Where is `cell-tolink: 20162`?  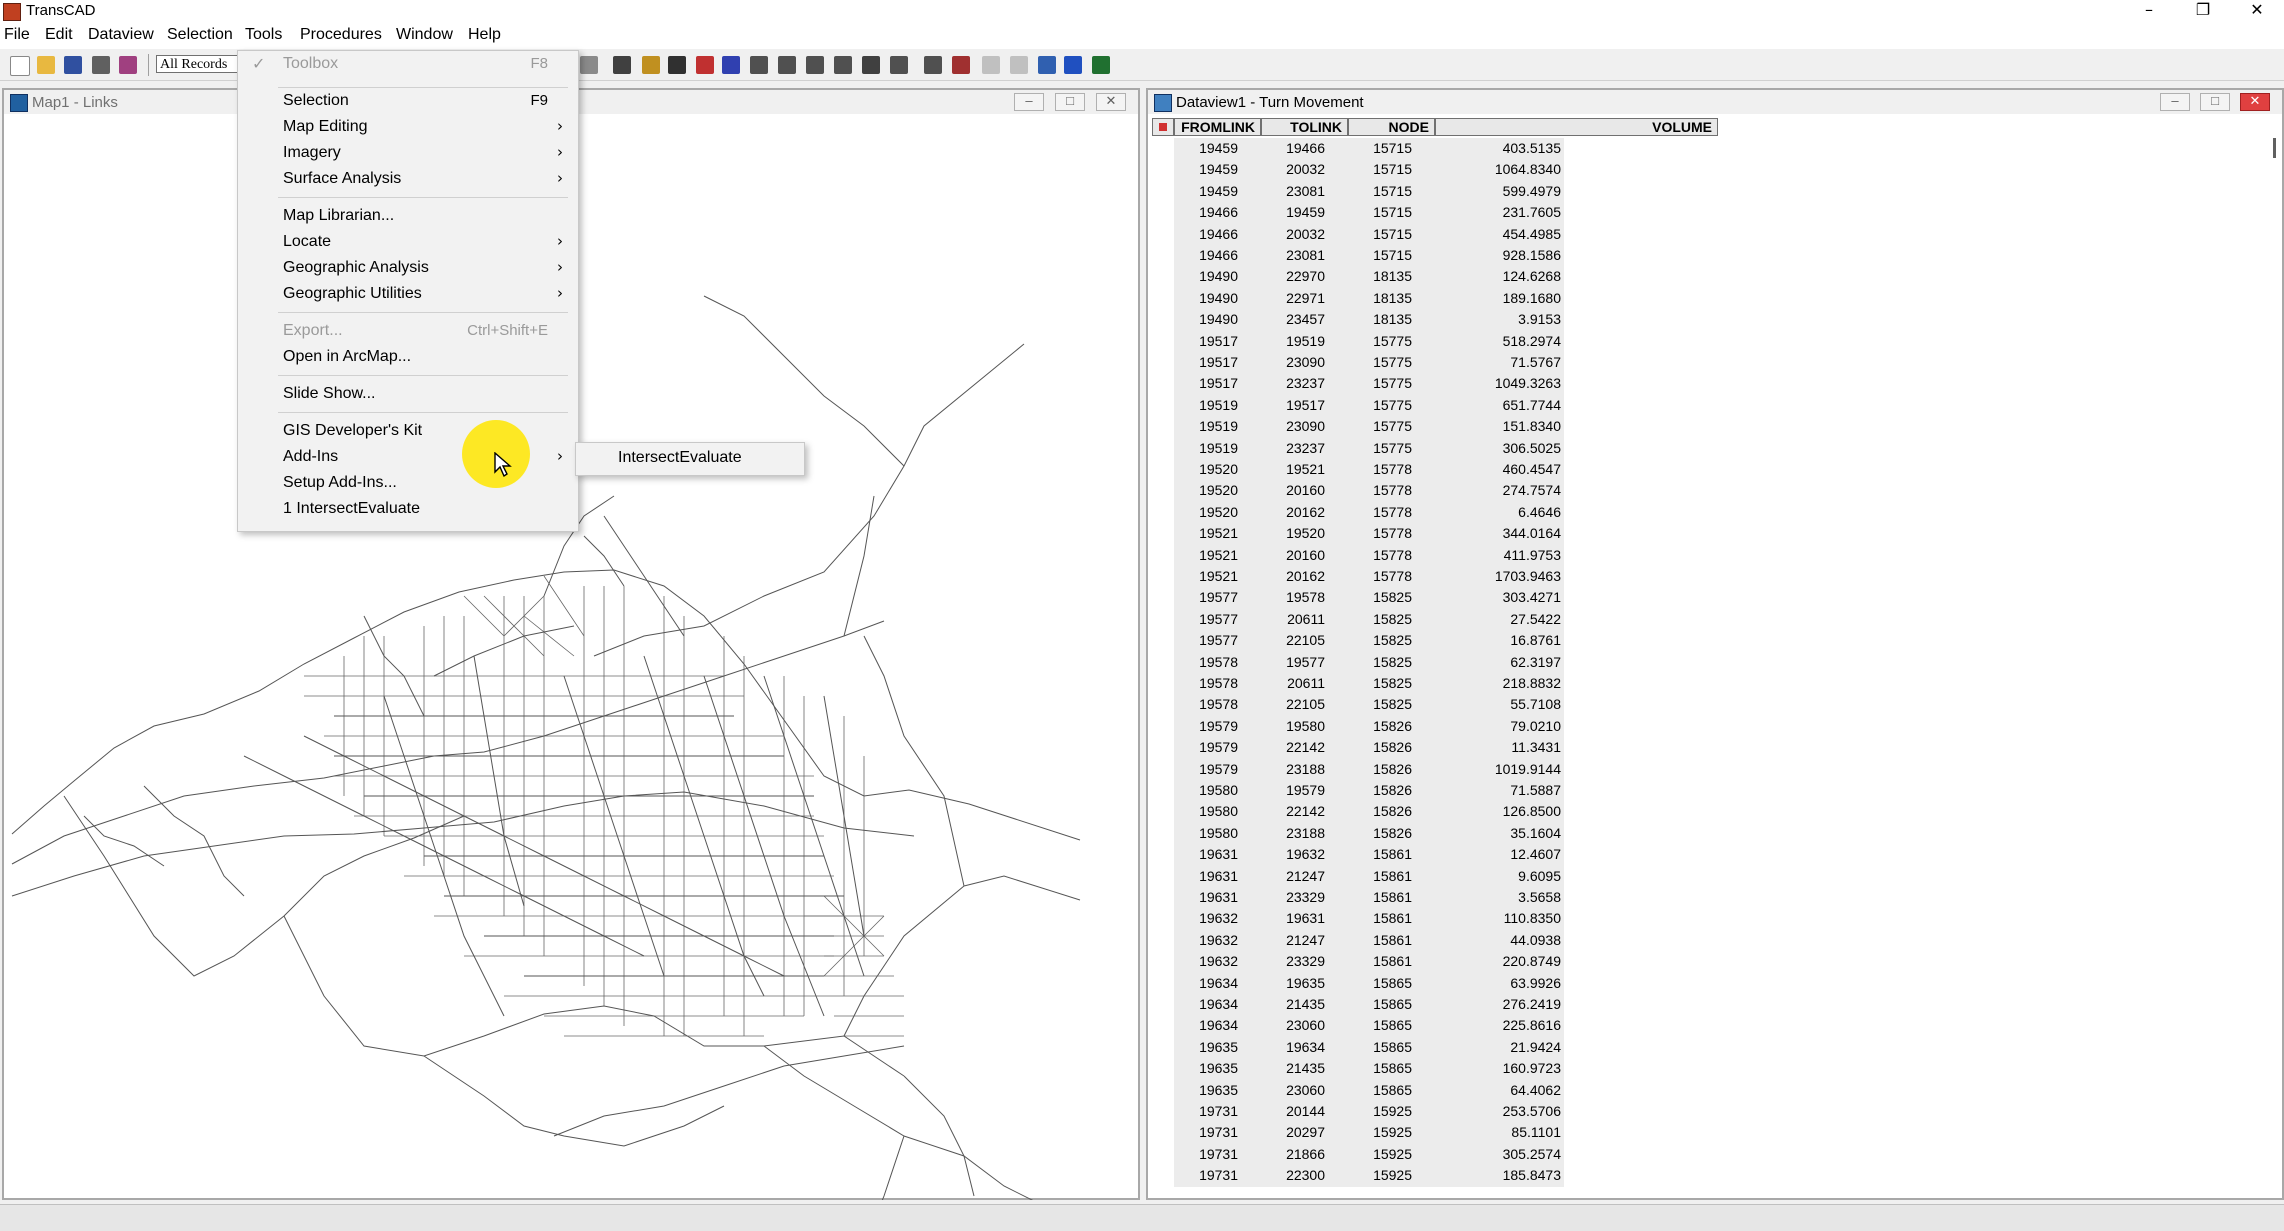
cell-tolink: 20162 is located at coordinates (1305, 512).